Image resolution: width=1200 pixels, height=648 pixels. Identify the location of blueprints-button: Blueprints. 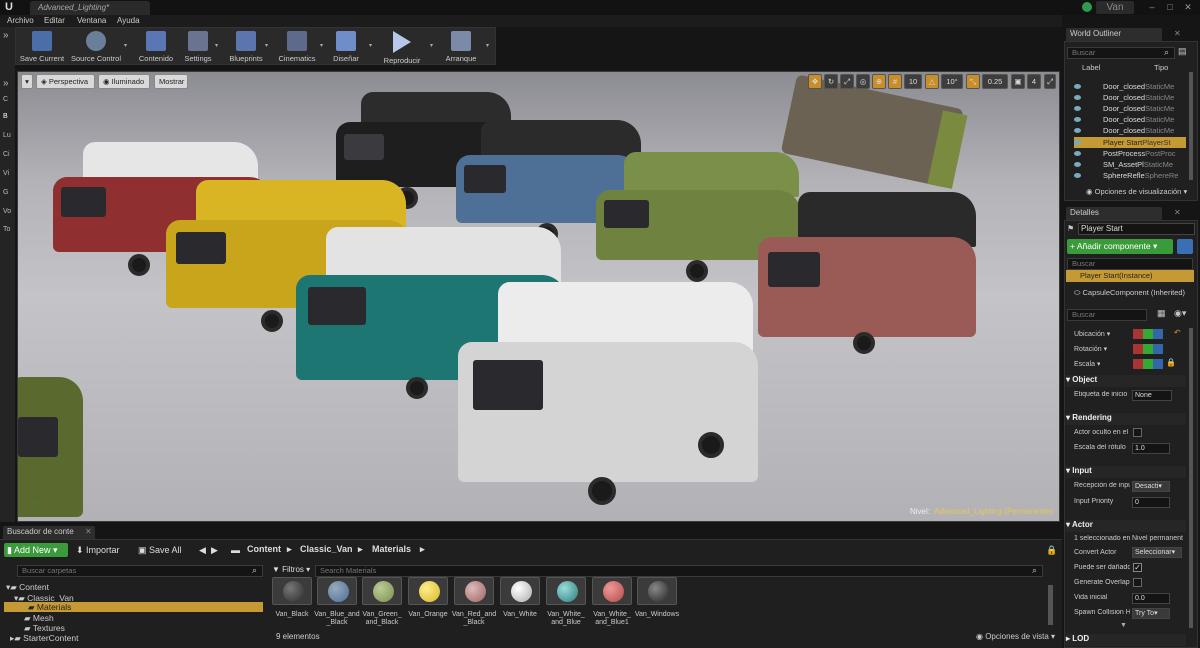
(246, 47).